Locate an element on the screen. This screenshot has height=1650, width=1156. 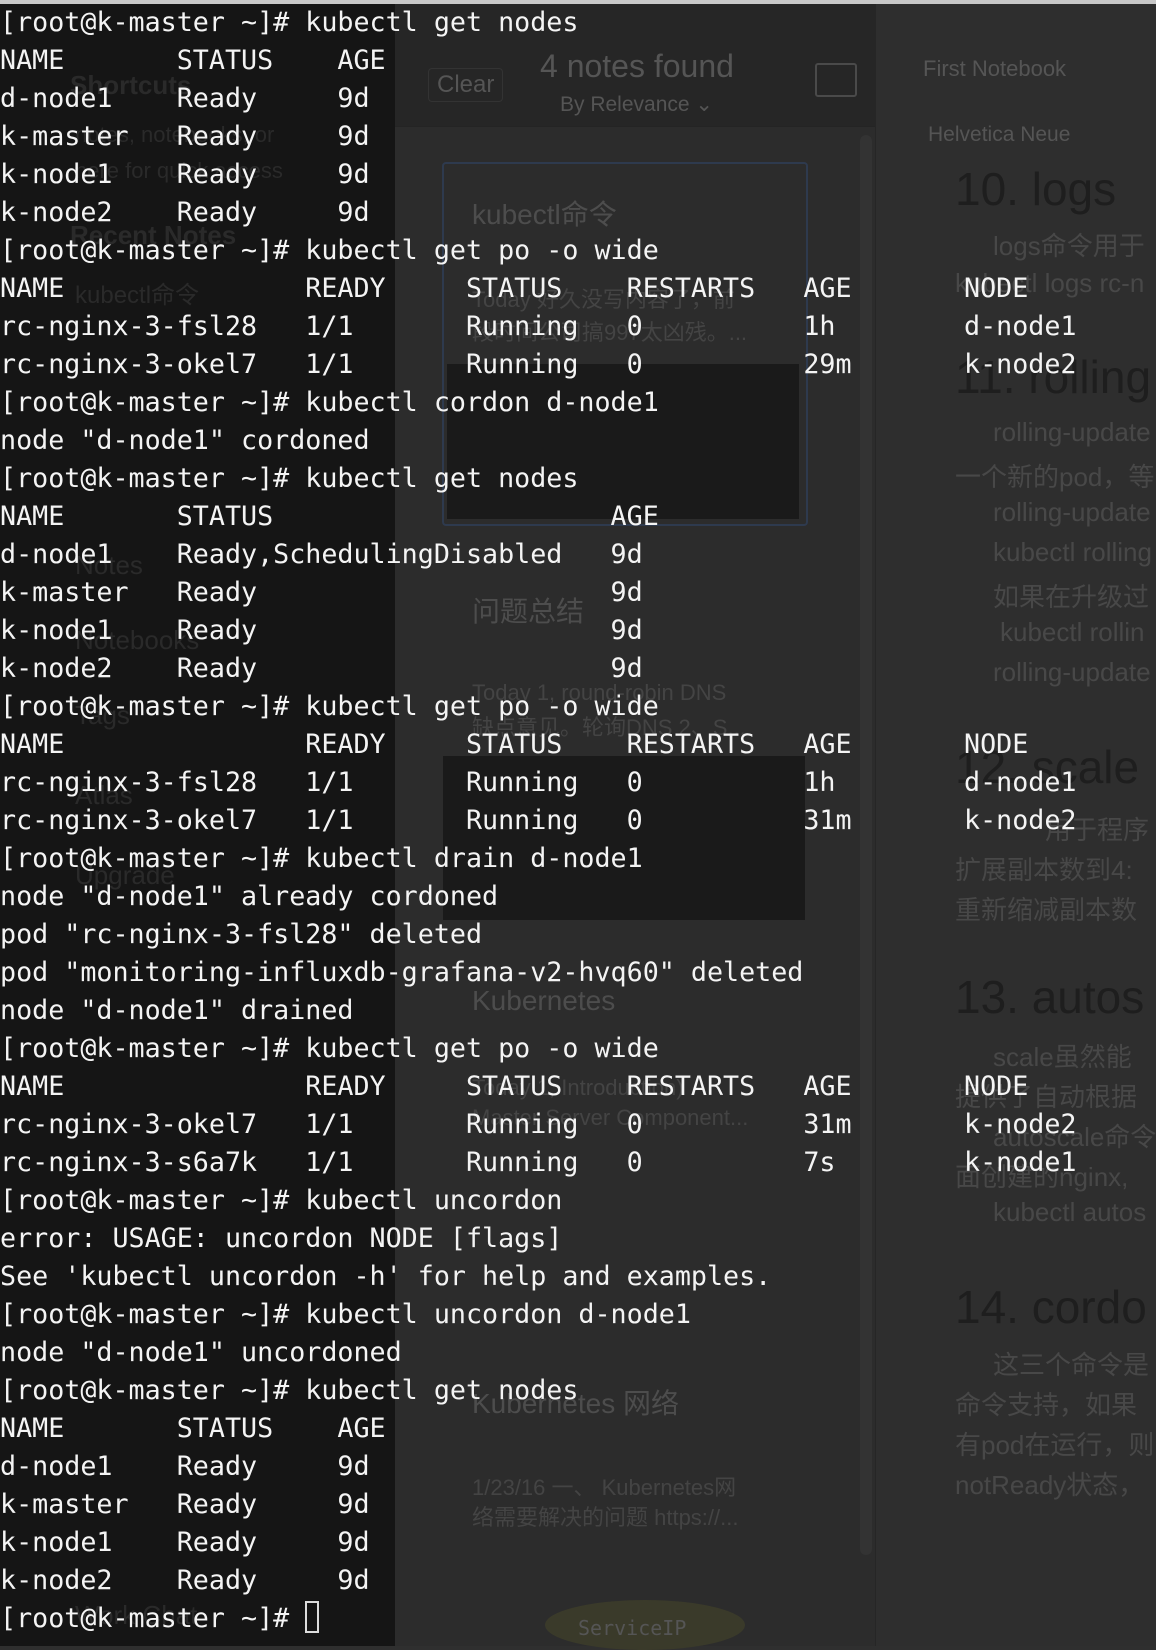
terminal-prompt: [root@k-master ~]# is located at coordinates (153, 1618).